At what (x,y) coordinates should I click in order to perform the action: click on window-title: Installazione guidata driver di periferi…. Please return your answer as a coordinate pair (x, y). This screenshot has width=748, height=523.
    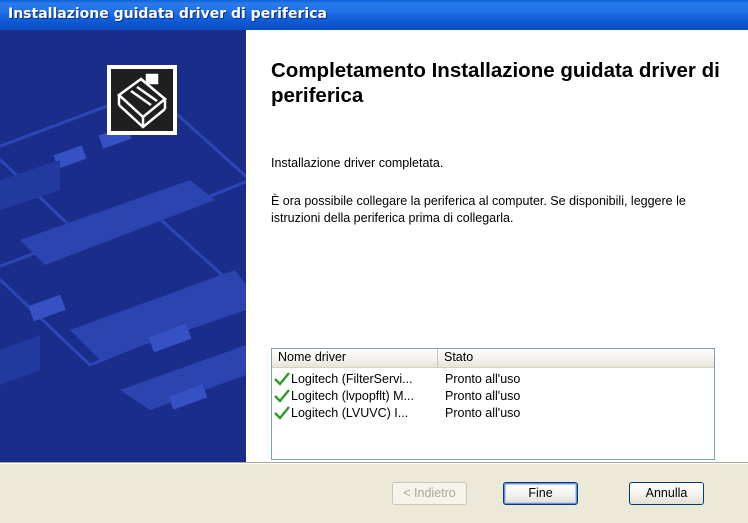
    Looking at the image, I should click on (167, 14).